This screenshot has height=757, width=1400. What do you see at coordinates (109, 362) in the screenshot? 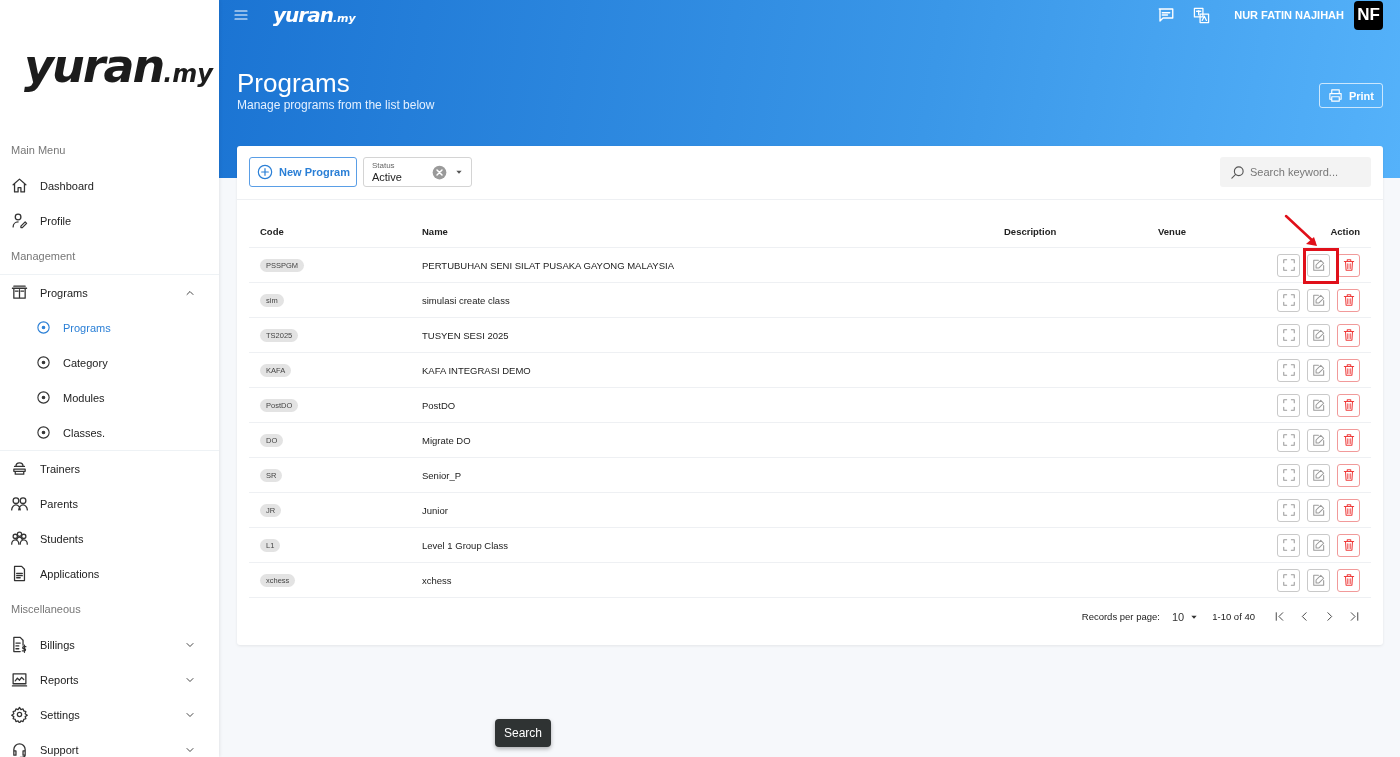
I see `sidebar-subitem: Category` at bounding box center [109, 362].